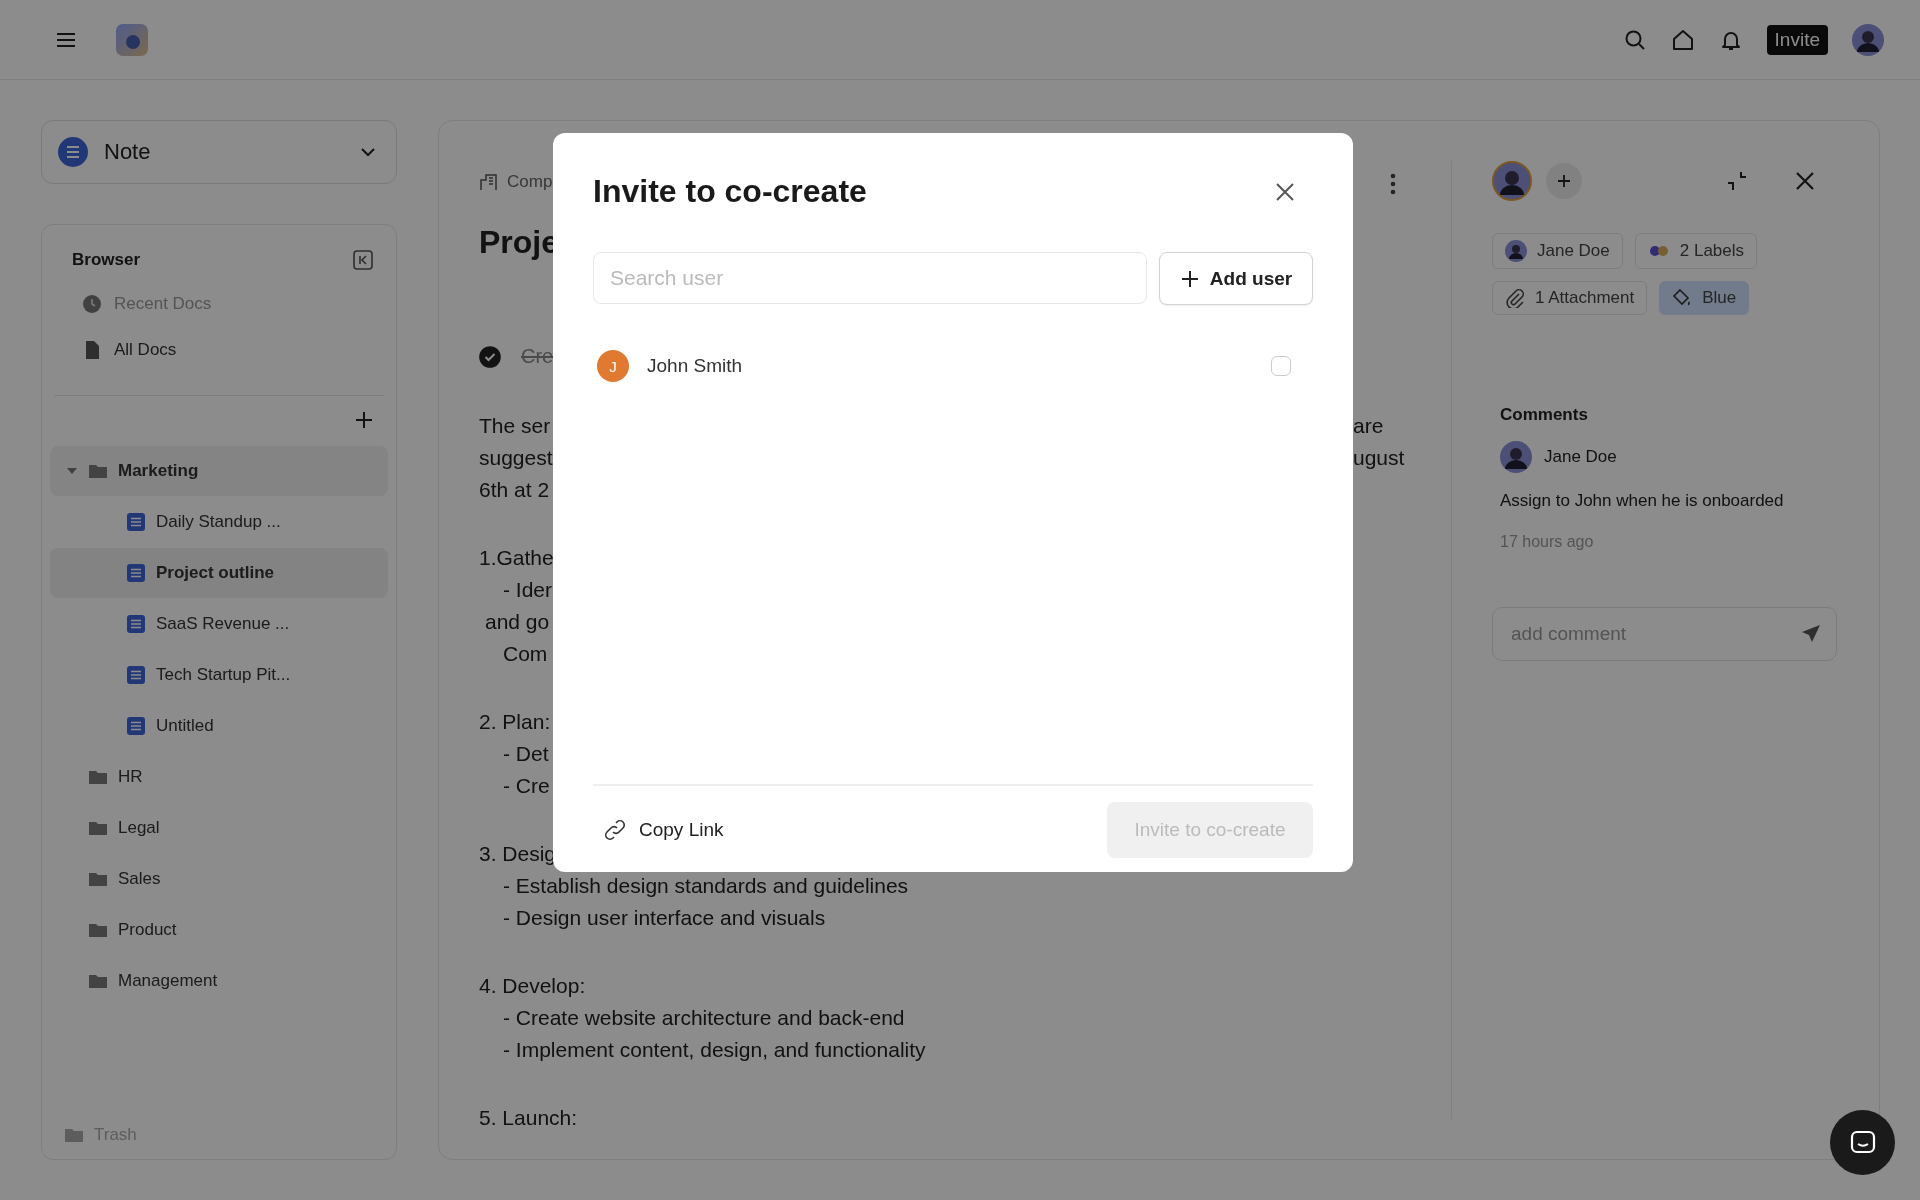 This screenshot has width=1920, height=1200. Describe the element at coordinates (516, 182) in the screenshot. I see `breadcrumb: Comp` at that location.